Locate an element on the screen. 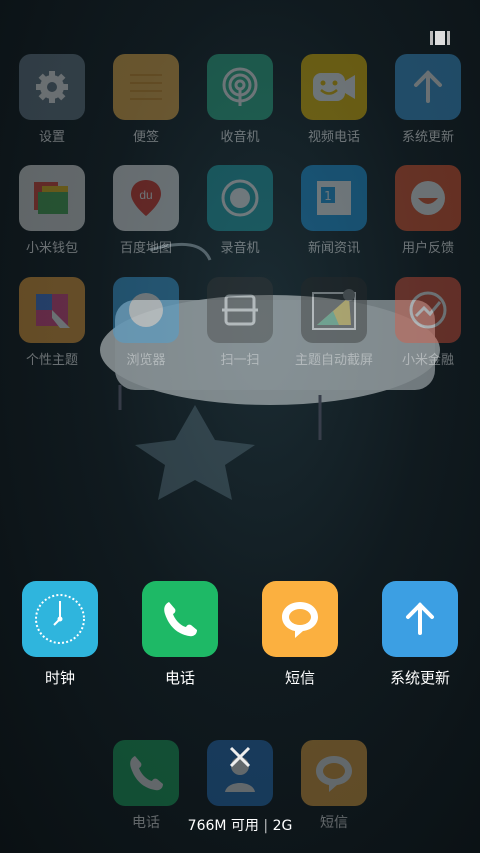 The height and width of the screenshot is (853, 480). memory-status: 766M 可用 | 2G is located at coordinates (240, 826).